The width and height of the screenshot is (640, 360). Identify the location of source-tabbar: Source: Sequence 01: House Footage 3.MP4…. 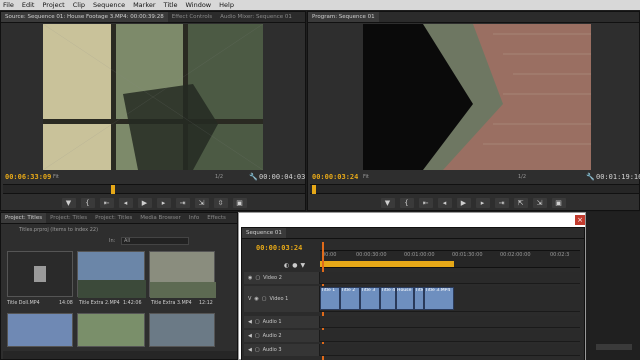
(153, 17).